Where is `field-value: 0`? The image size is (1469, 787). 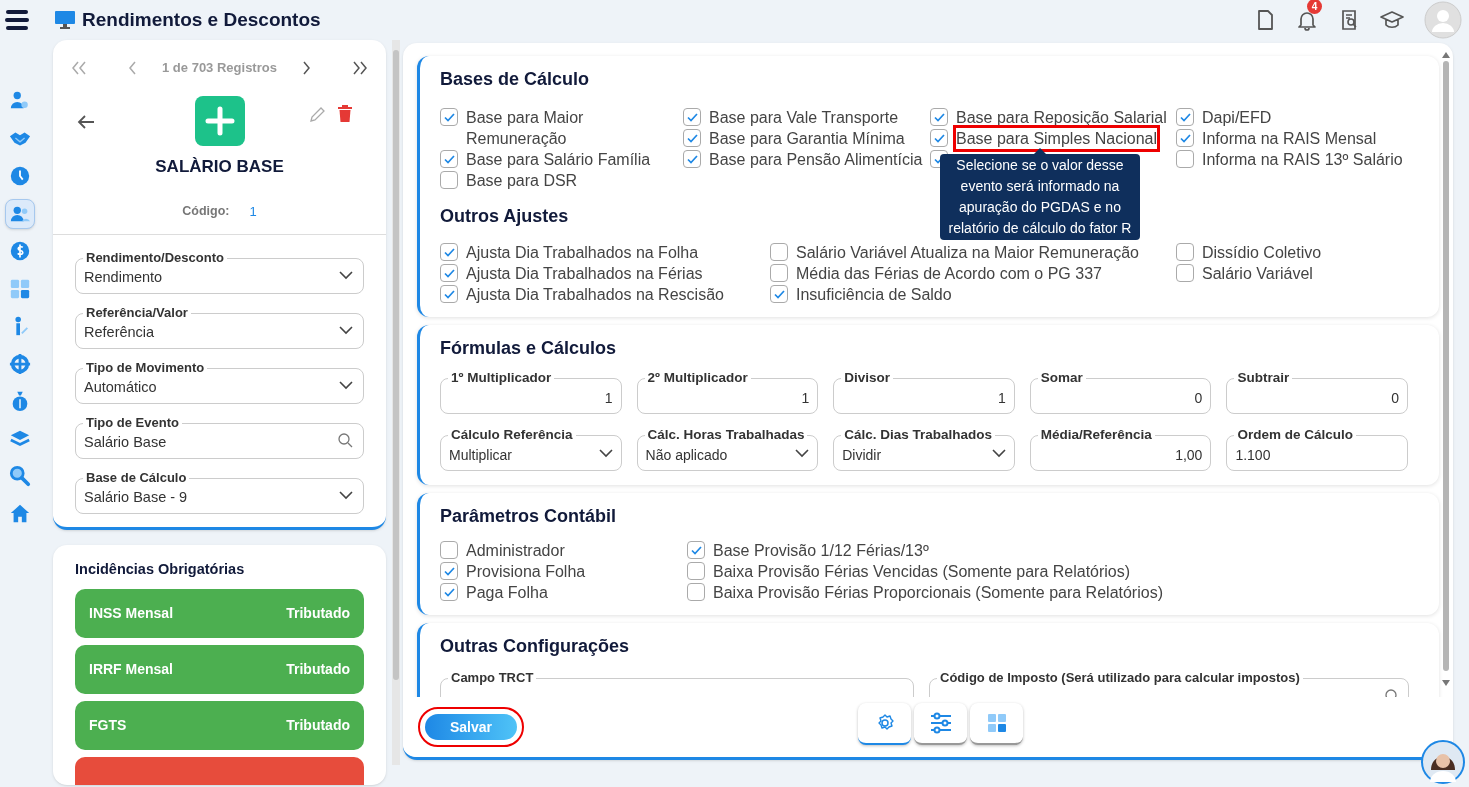
field-value: 0 is located at coordinates (1395, 398).